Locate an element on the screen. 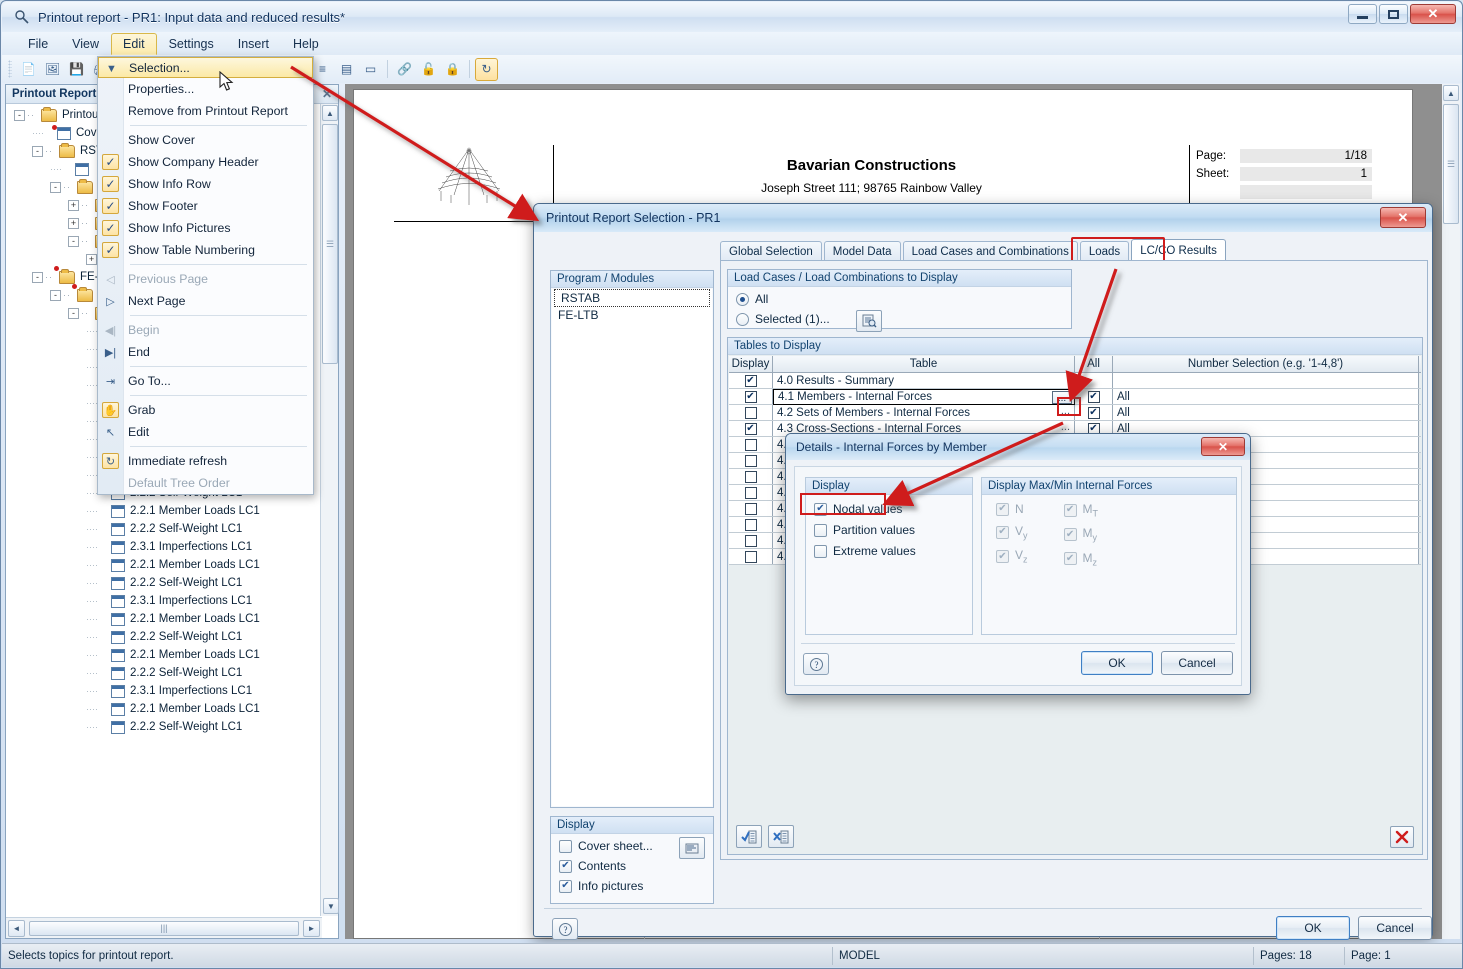  details-cancel-button: Cancel is located at coordinates (1197, 663).